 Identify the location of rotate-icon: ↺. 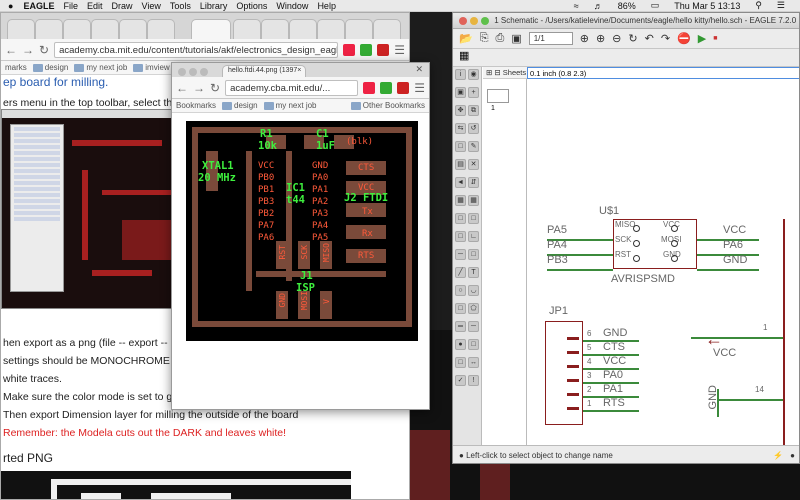
(473, 128).